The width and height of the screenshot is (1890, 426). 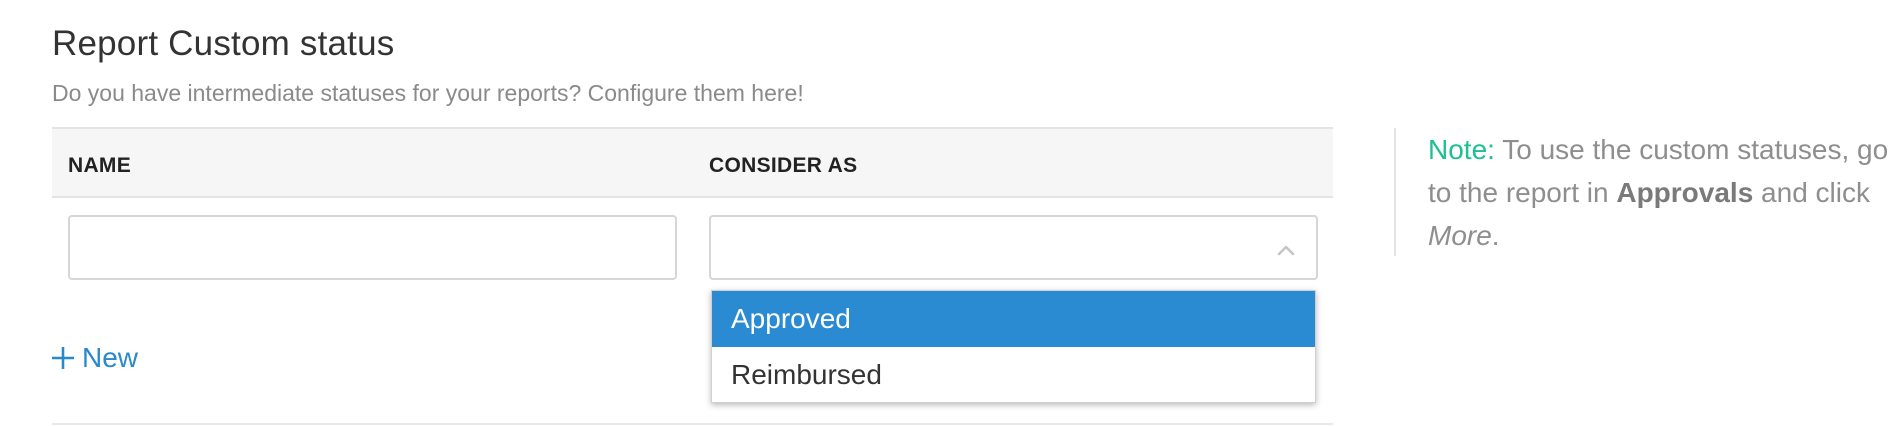 I want to click on column-header-name: NAME, so click(x=100, y=165).